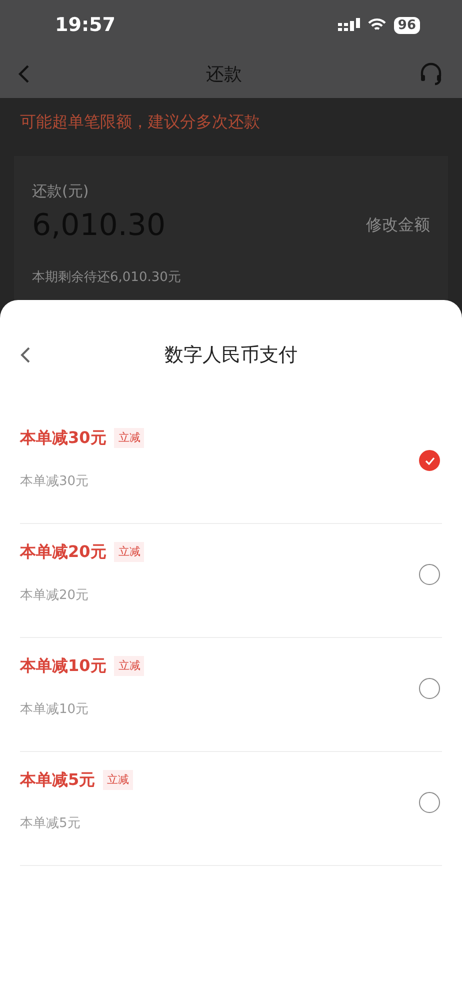 Image resolution: width=462 pixels, height=1000 pixels. What do you see at coordinates (55, 710) in the screenshot?
I see `option-detail: 本单减10元` at bounding box center [55, 710].